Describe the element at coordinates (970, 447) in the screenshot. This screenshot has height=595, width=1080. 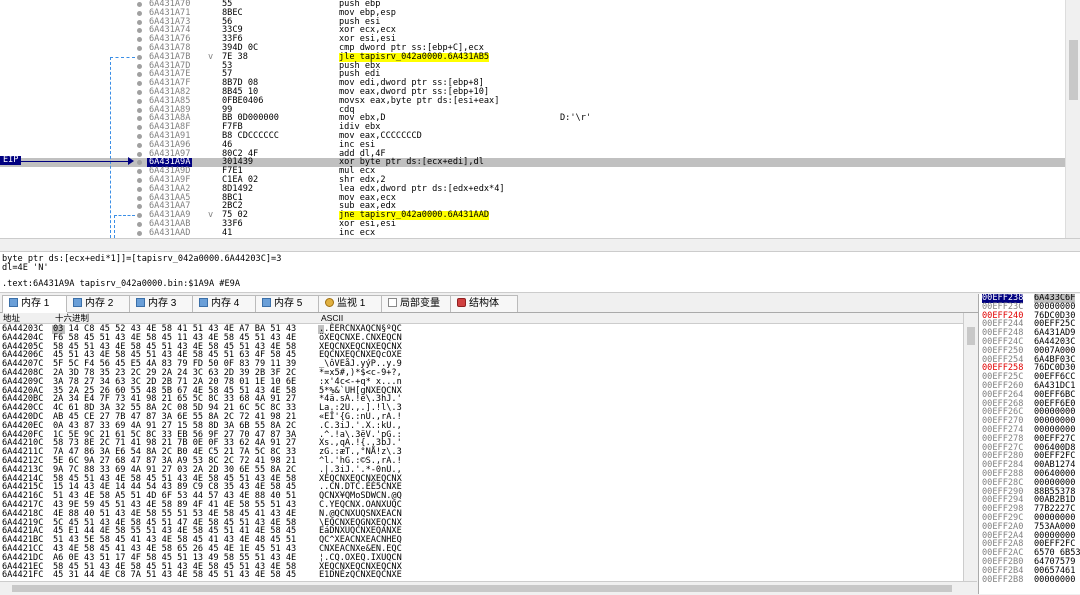
I see `dump-vertical-scrollbar` at that location.